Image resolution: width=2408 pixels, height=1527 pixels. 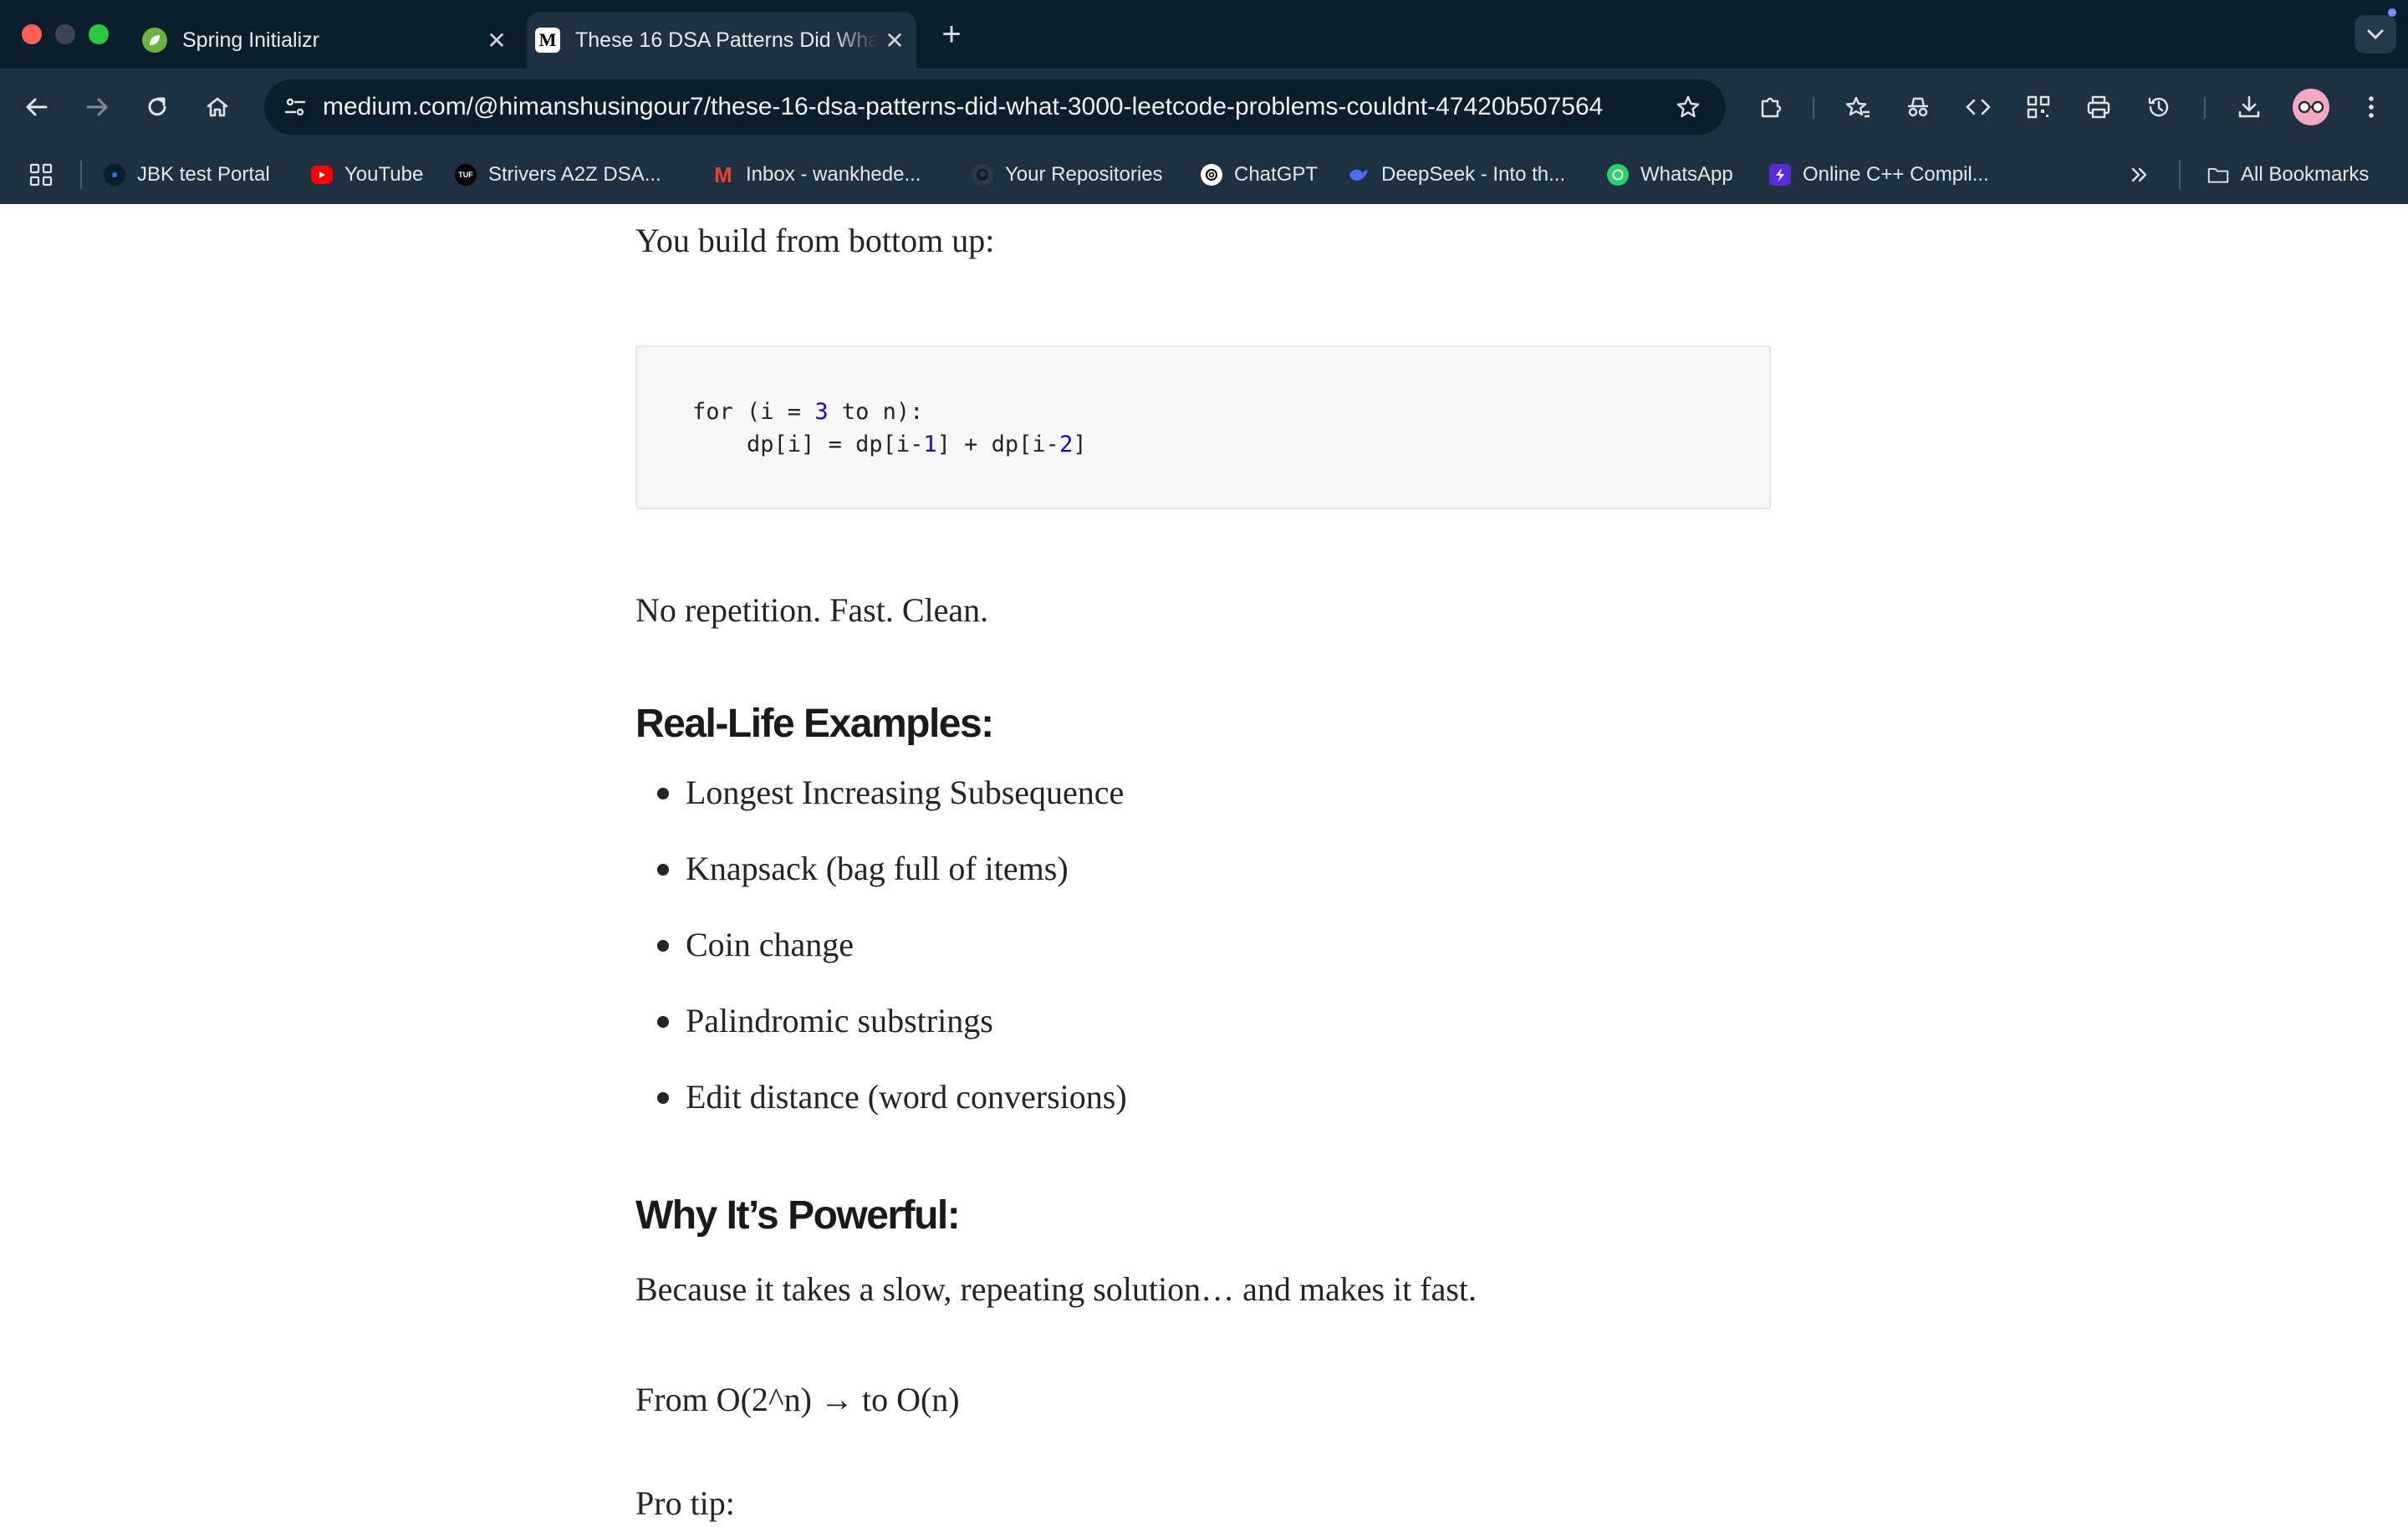 I want to click on new-tab-button: +, so click(x=951, y=34).